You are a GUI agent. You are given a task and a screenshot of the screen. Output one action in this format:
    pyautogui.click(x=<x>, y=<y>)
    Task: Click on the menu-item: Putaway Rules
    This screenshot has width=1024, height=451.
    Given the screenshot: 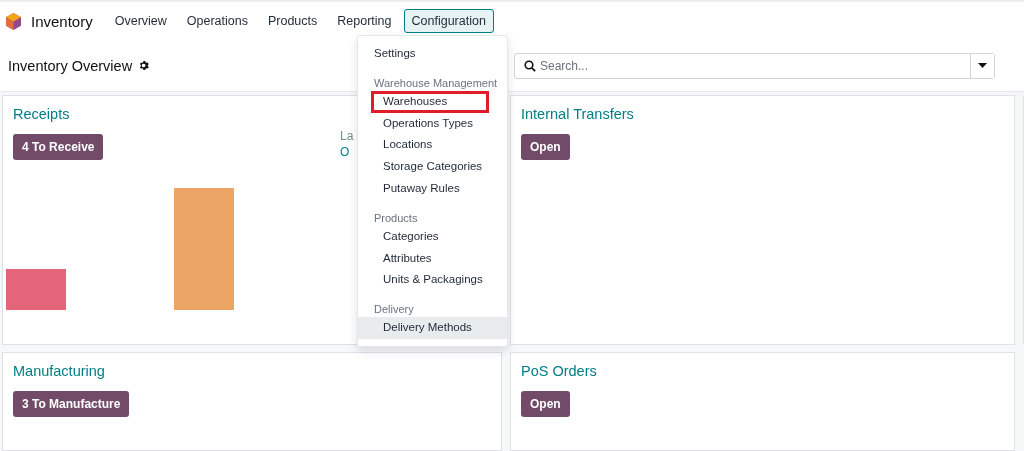 What is the action you would take?
    pyautogui.click(x=432, y=189)
    